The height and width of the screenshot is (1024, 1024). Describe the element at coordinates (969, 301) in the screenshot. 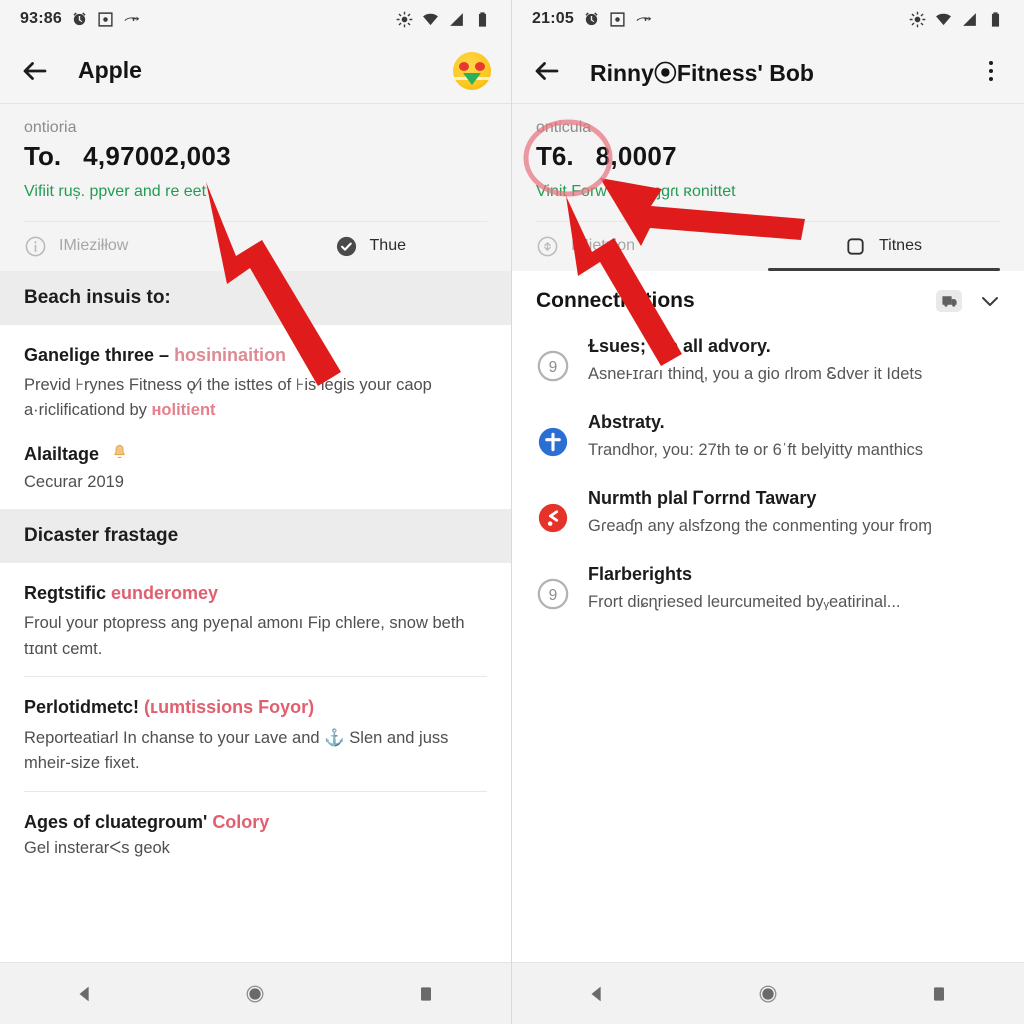

I see `list-header-actions` at that location.